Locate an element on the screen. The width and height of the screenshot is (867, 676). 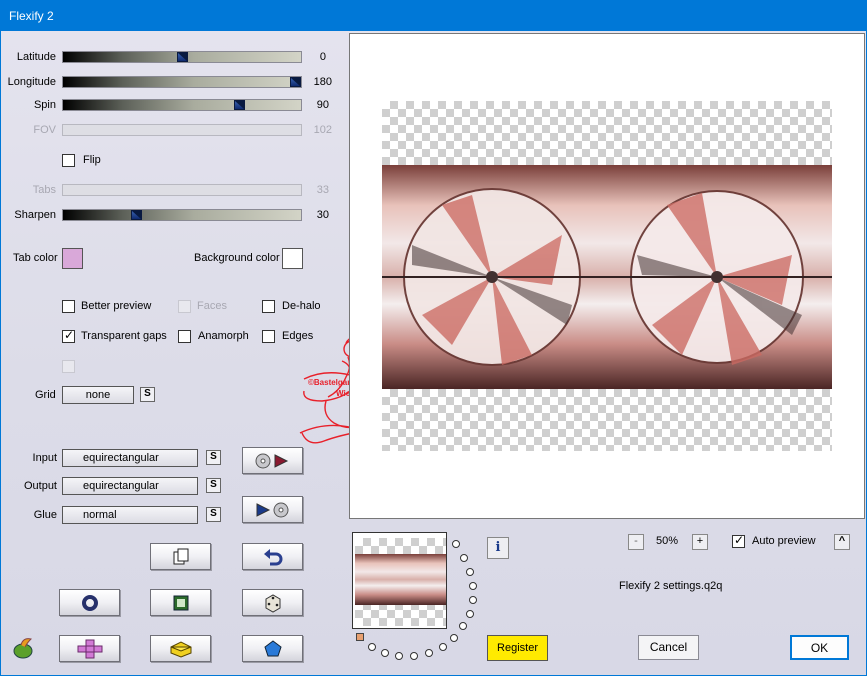
better-preview-checkbox is located at coordinates (68, 306).